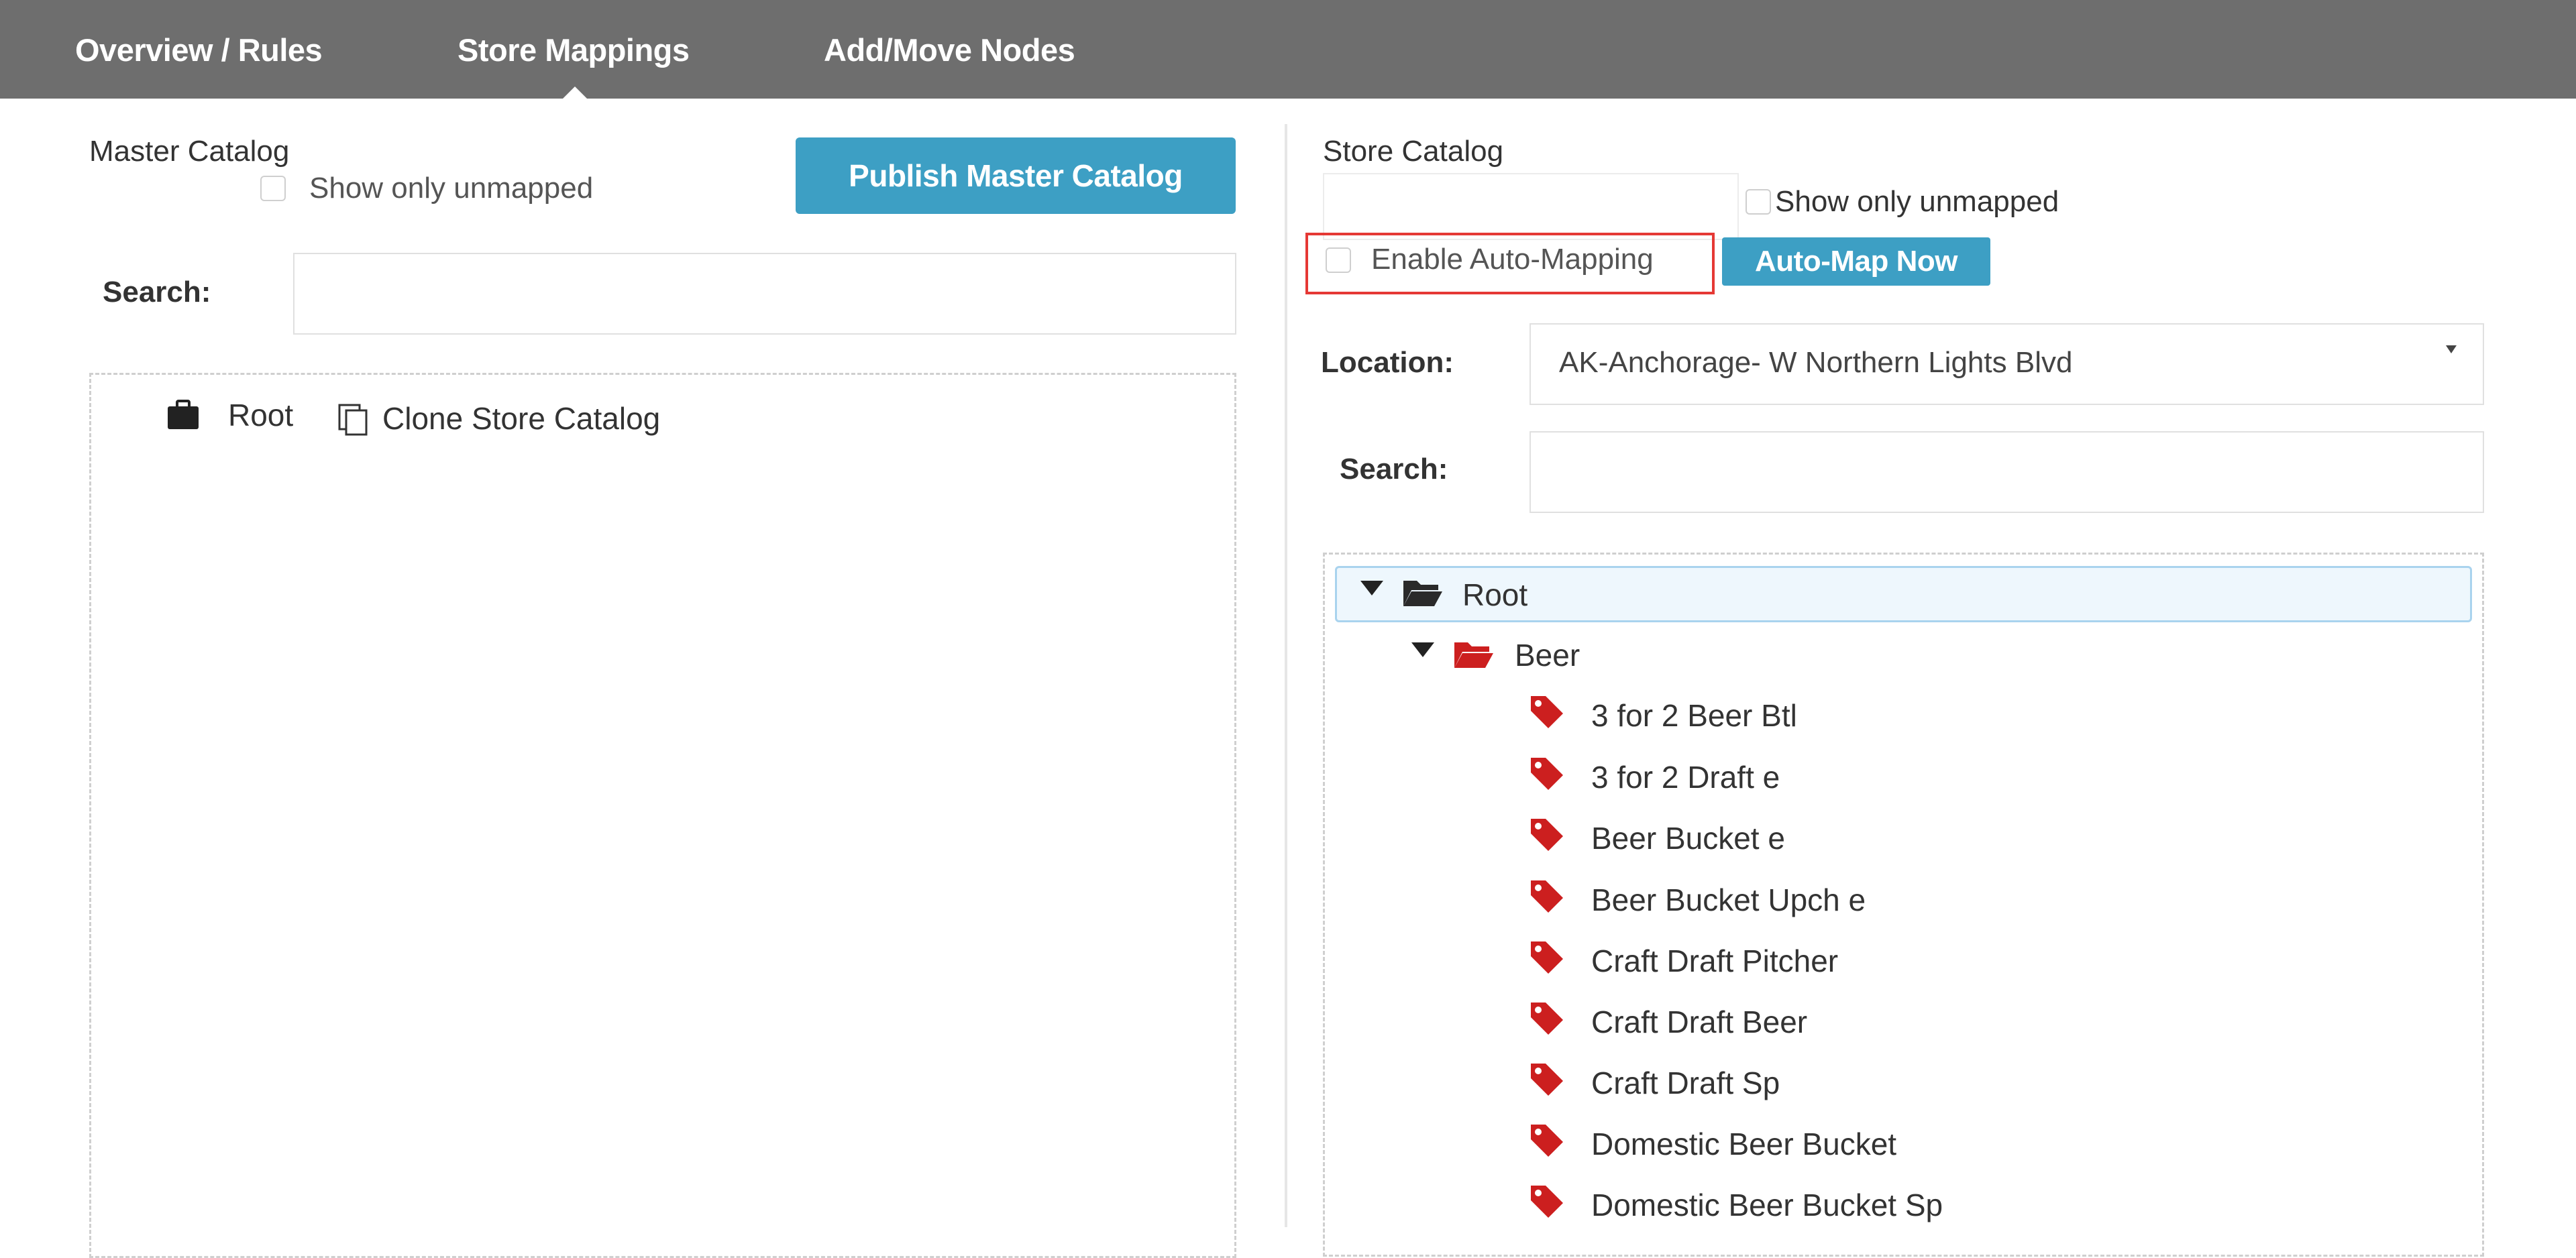 This screenshot has width=2576, height=1258. Describe the element at coordinates (451, 188) in the screenshot. I see `master-show-unmapped-label: Show only unmapped` at that location.